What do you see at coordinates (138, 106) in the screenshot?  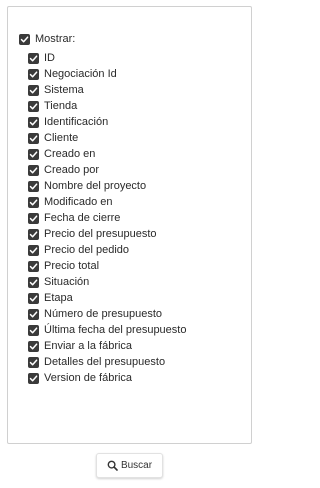 I see `column-option-row: Tienda` at bounding box center [138, 106].